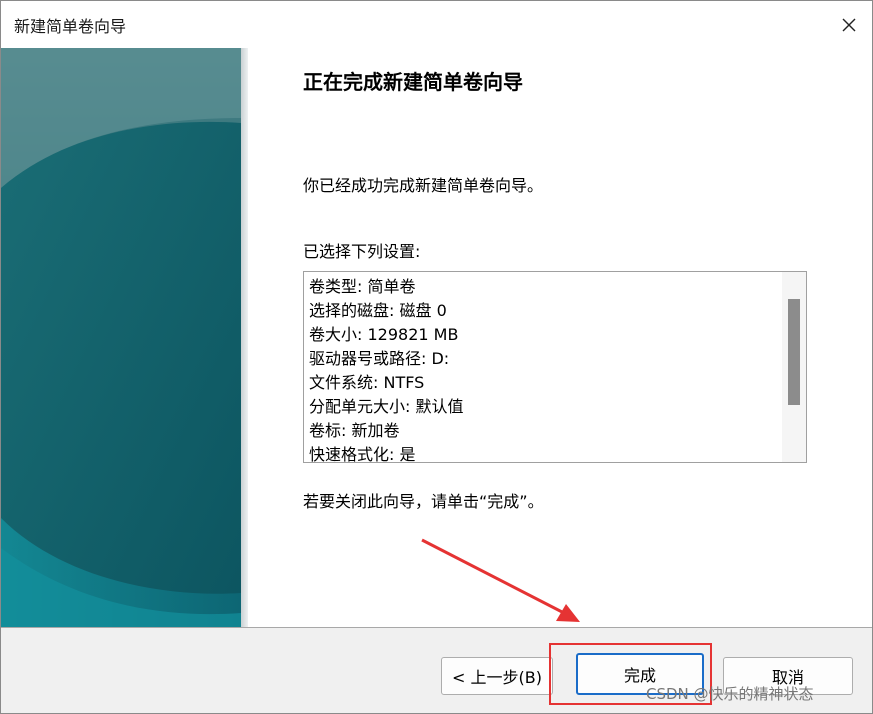 The height and width of the screenshot is (714, 873). Describe the element at coordinates (730, 694) in the screenshot. I see `watermark: CSDN @快乐的精神状态` at that location.